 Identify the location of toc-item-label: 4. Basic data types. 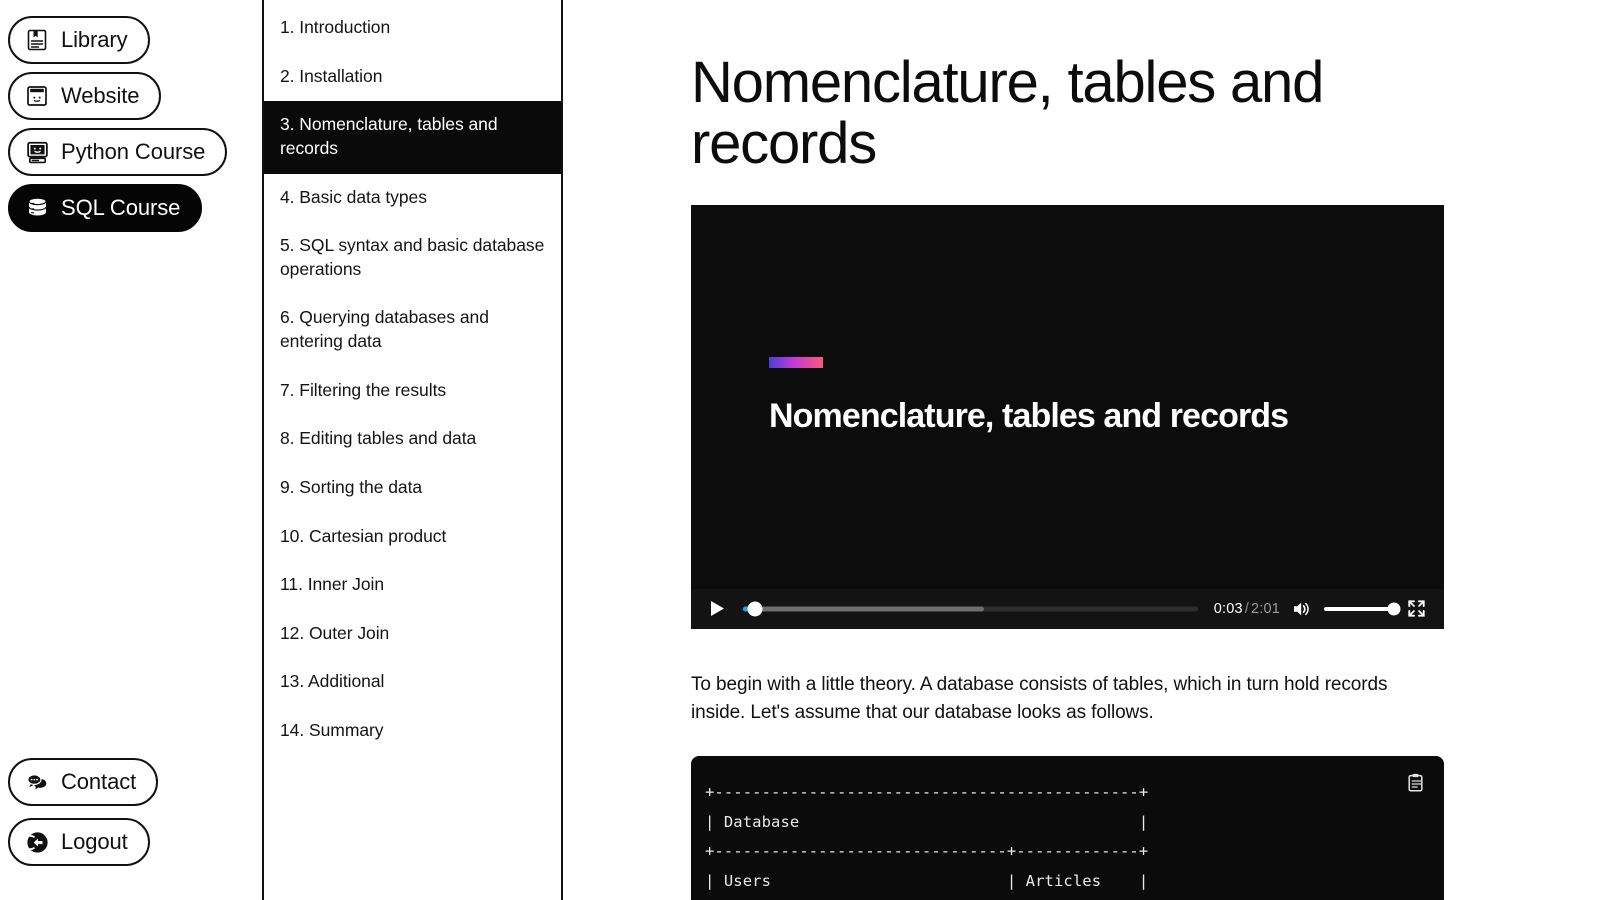
(353, 196).